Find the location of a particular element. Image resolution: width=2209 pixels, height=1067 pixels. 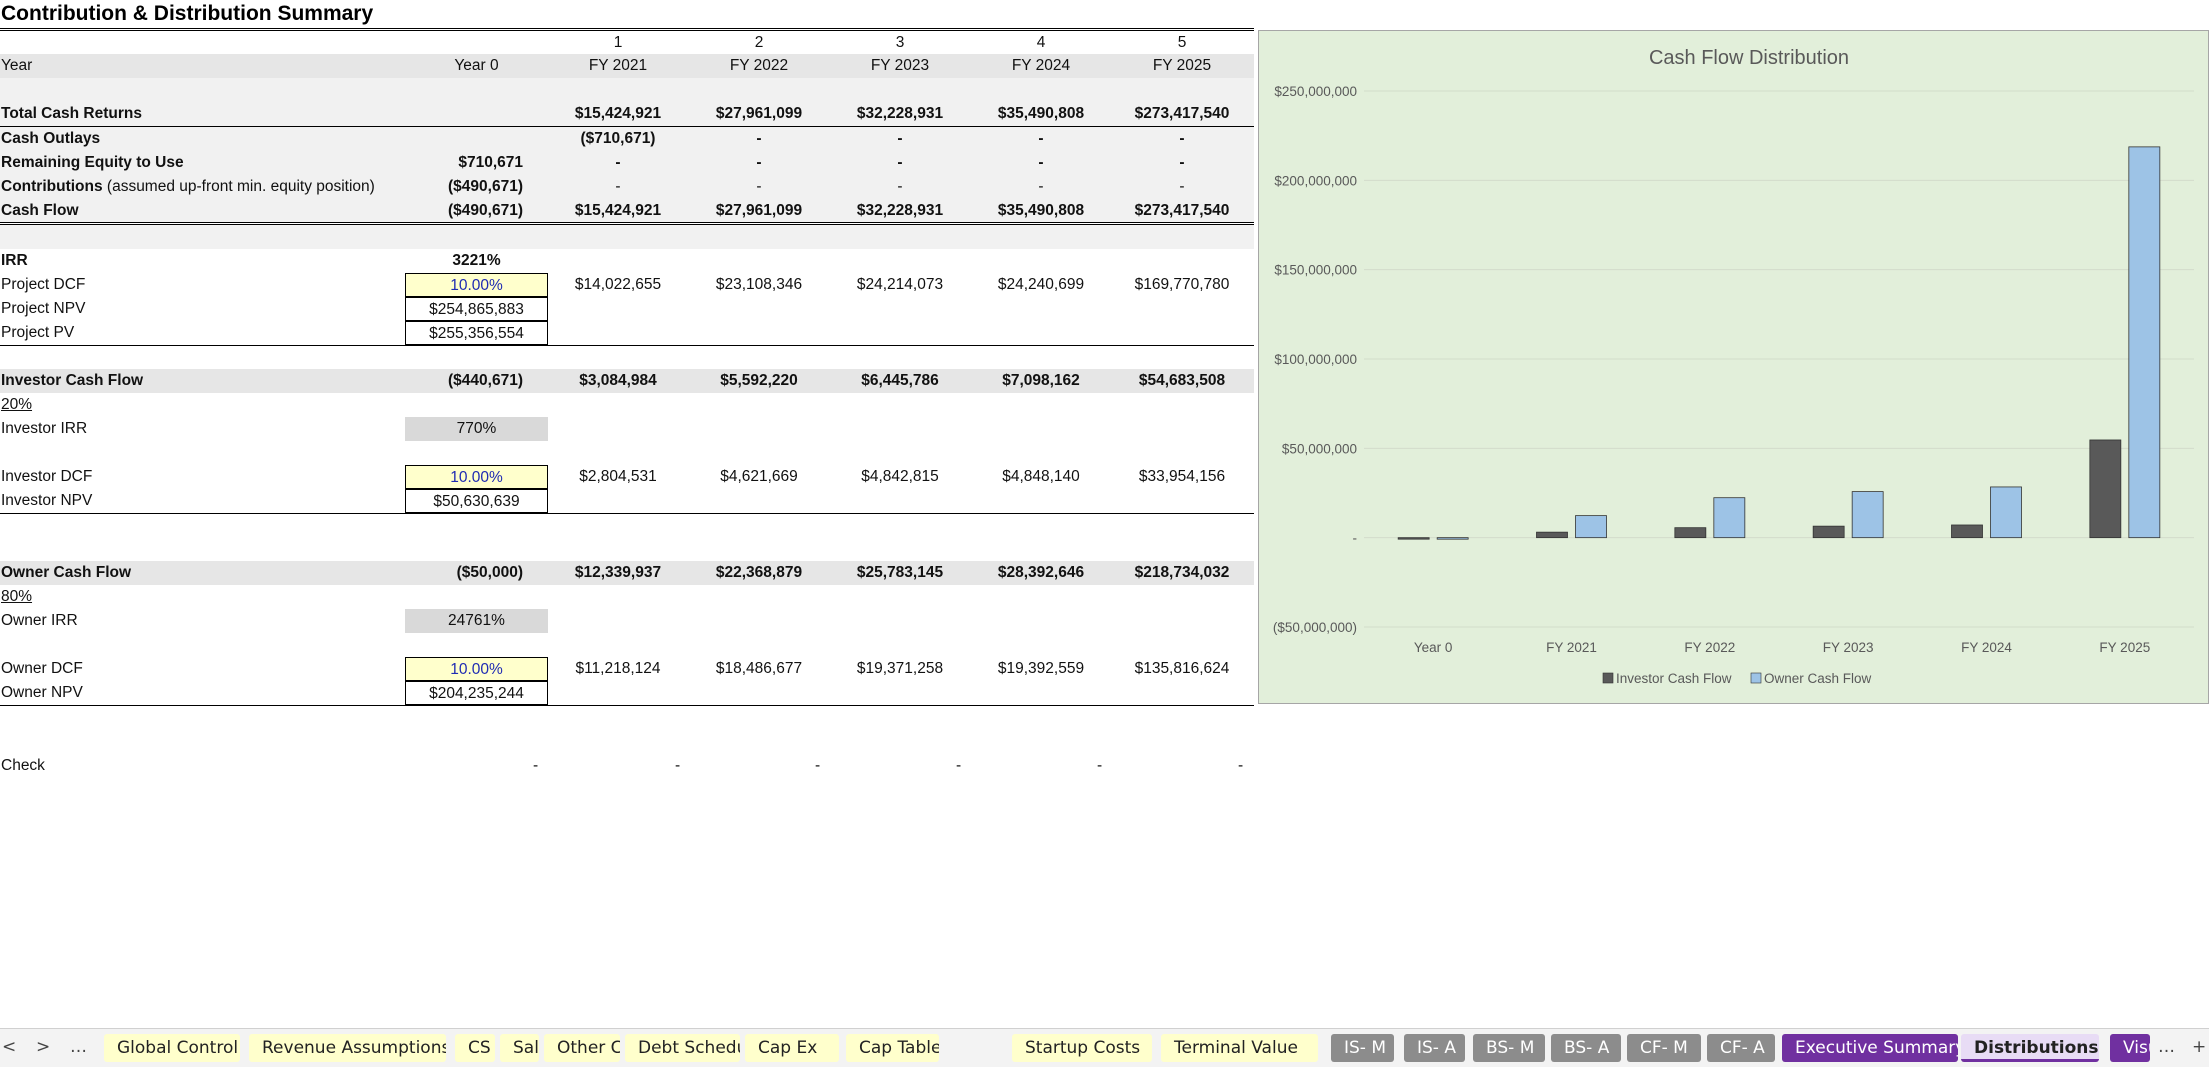

cell: $7,098,162 is located at coordinates (1041, 381).